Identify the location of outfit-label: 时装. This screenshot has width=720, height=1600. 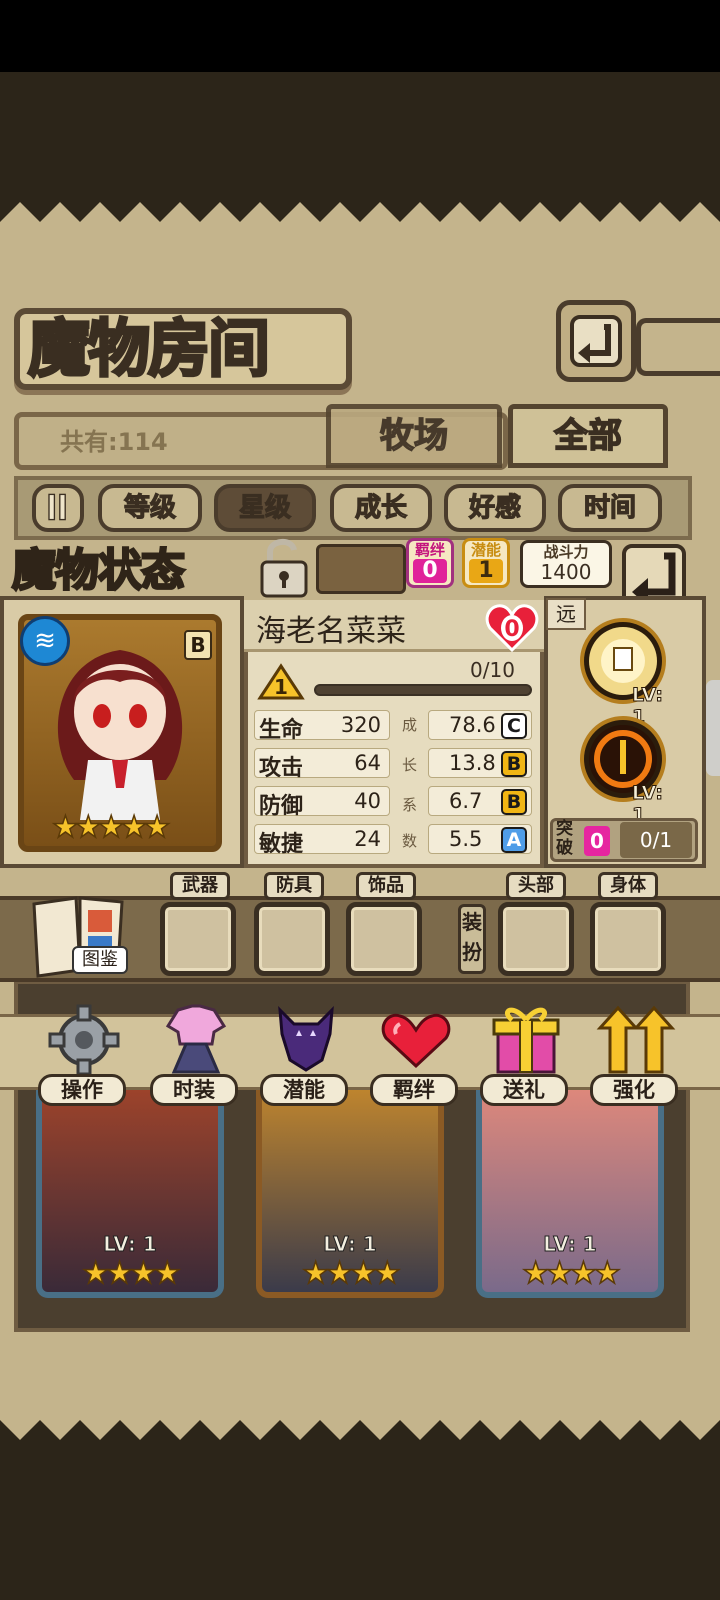
(194, 1090).